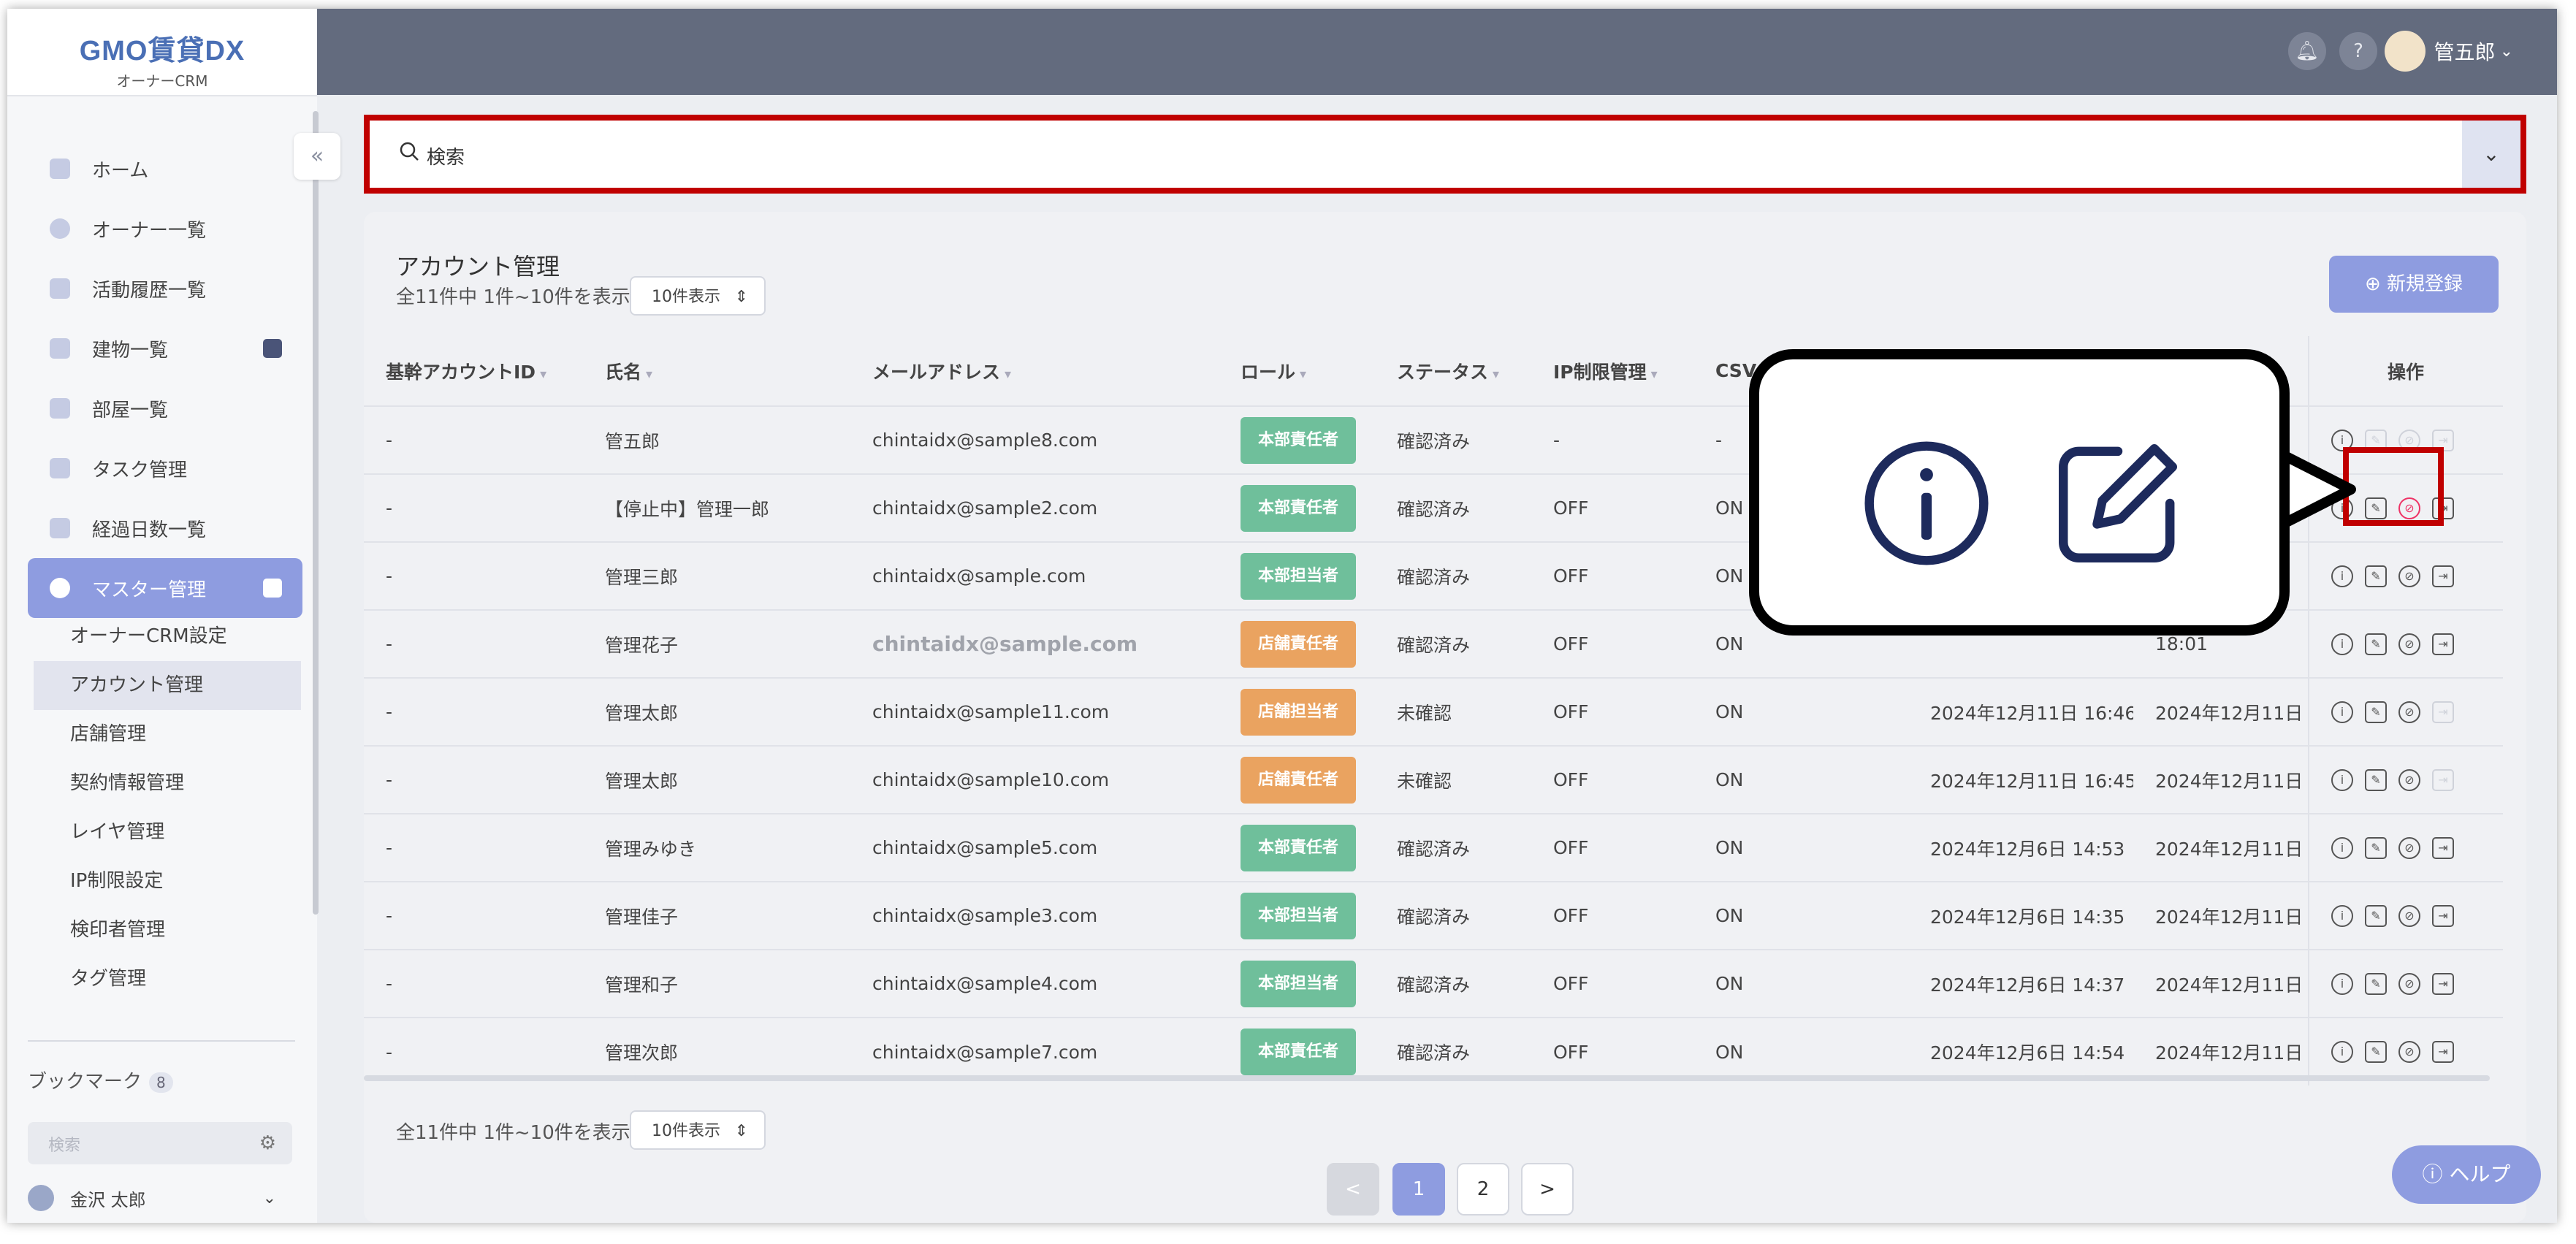 Image resolution: width=2576 pixels, height=1244 pixels. Describe the element at coordinates (317, 156) in the screenshot. I see `sidebar-collapse-button: «` at that location.